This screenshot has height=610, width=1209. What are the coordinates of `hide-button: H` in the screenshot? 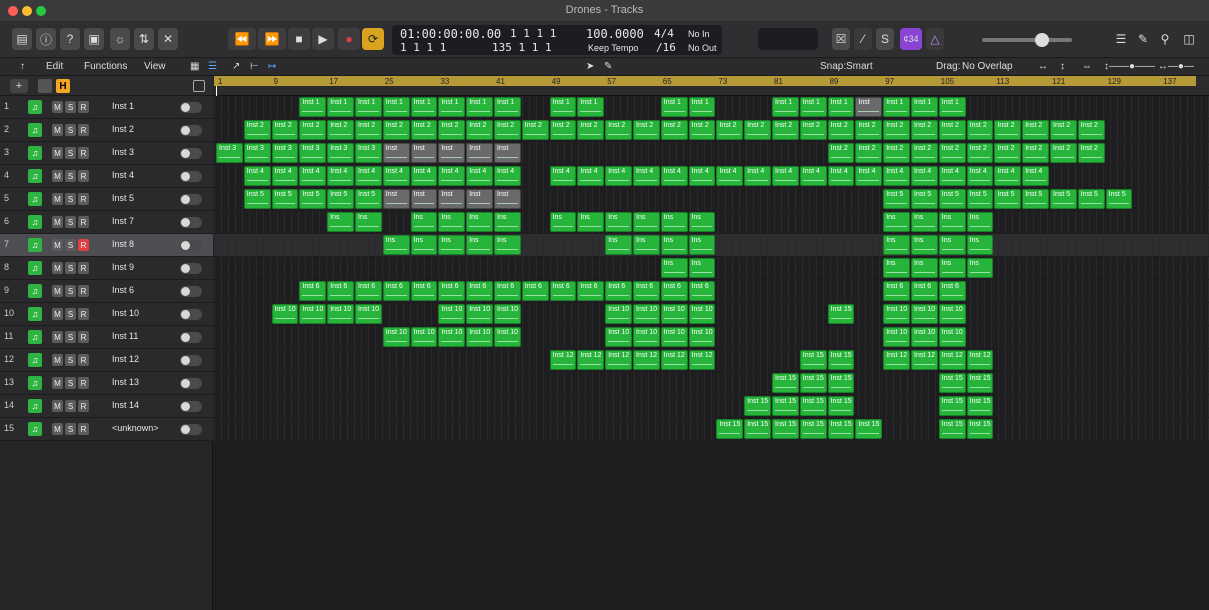 It's located at (63, 86).